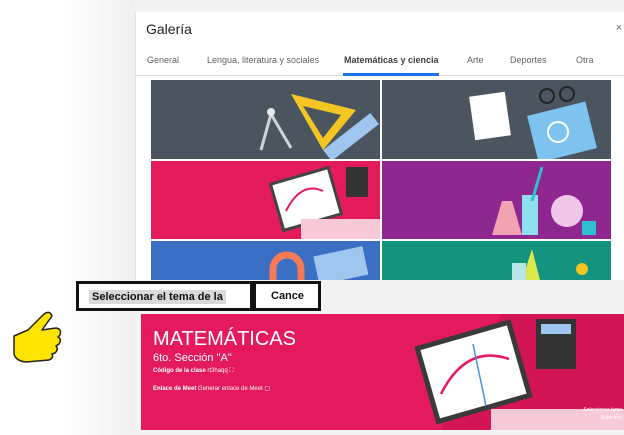 This screenshot has height=435, width=624. Describe the element at coordinates (391, 60) in the screenshot. I see `tab-matematicas: Matemáticas y ciencia` at that location.